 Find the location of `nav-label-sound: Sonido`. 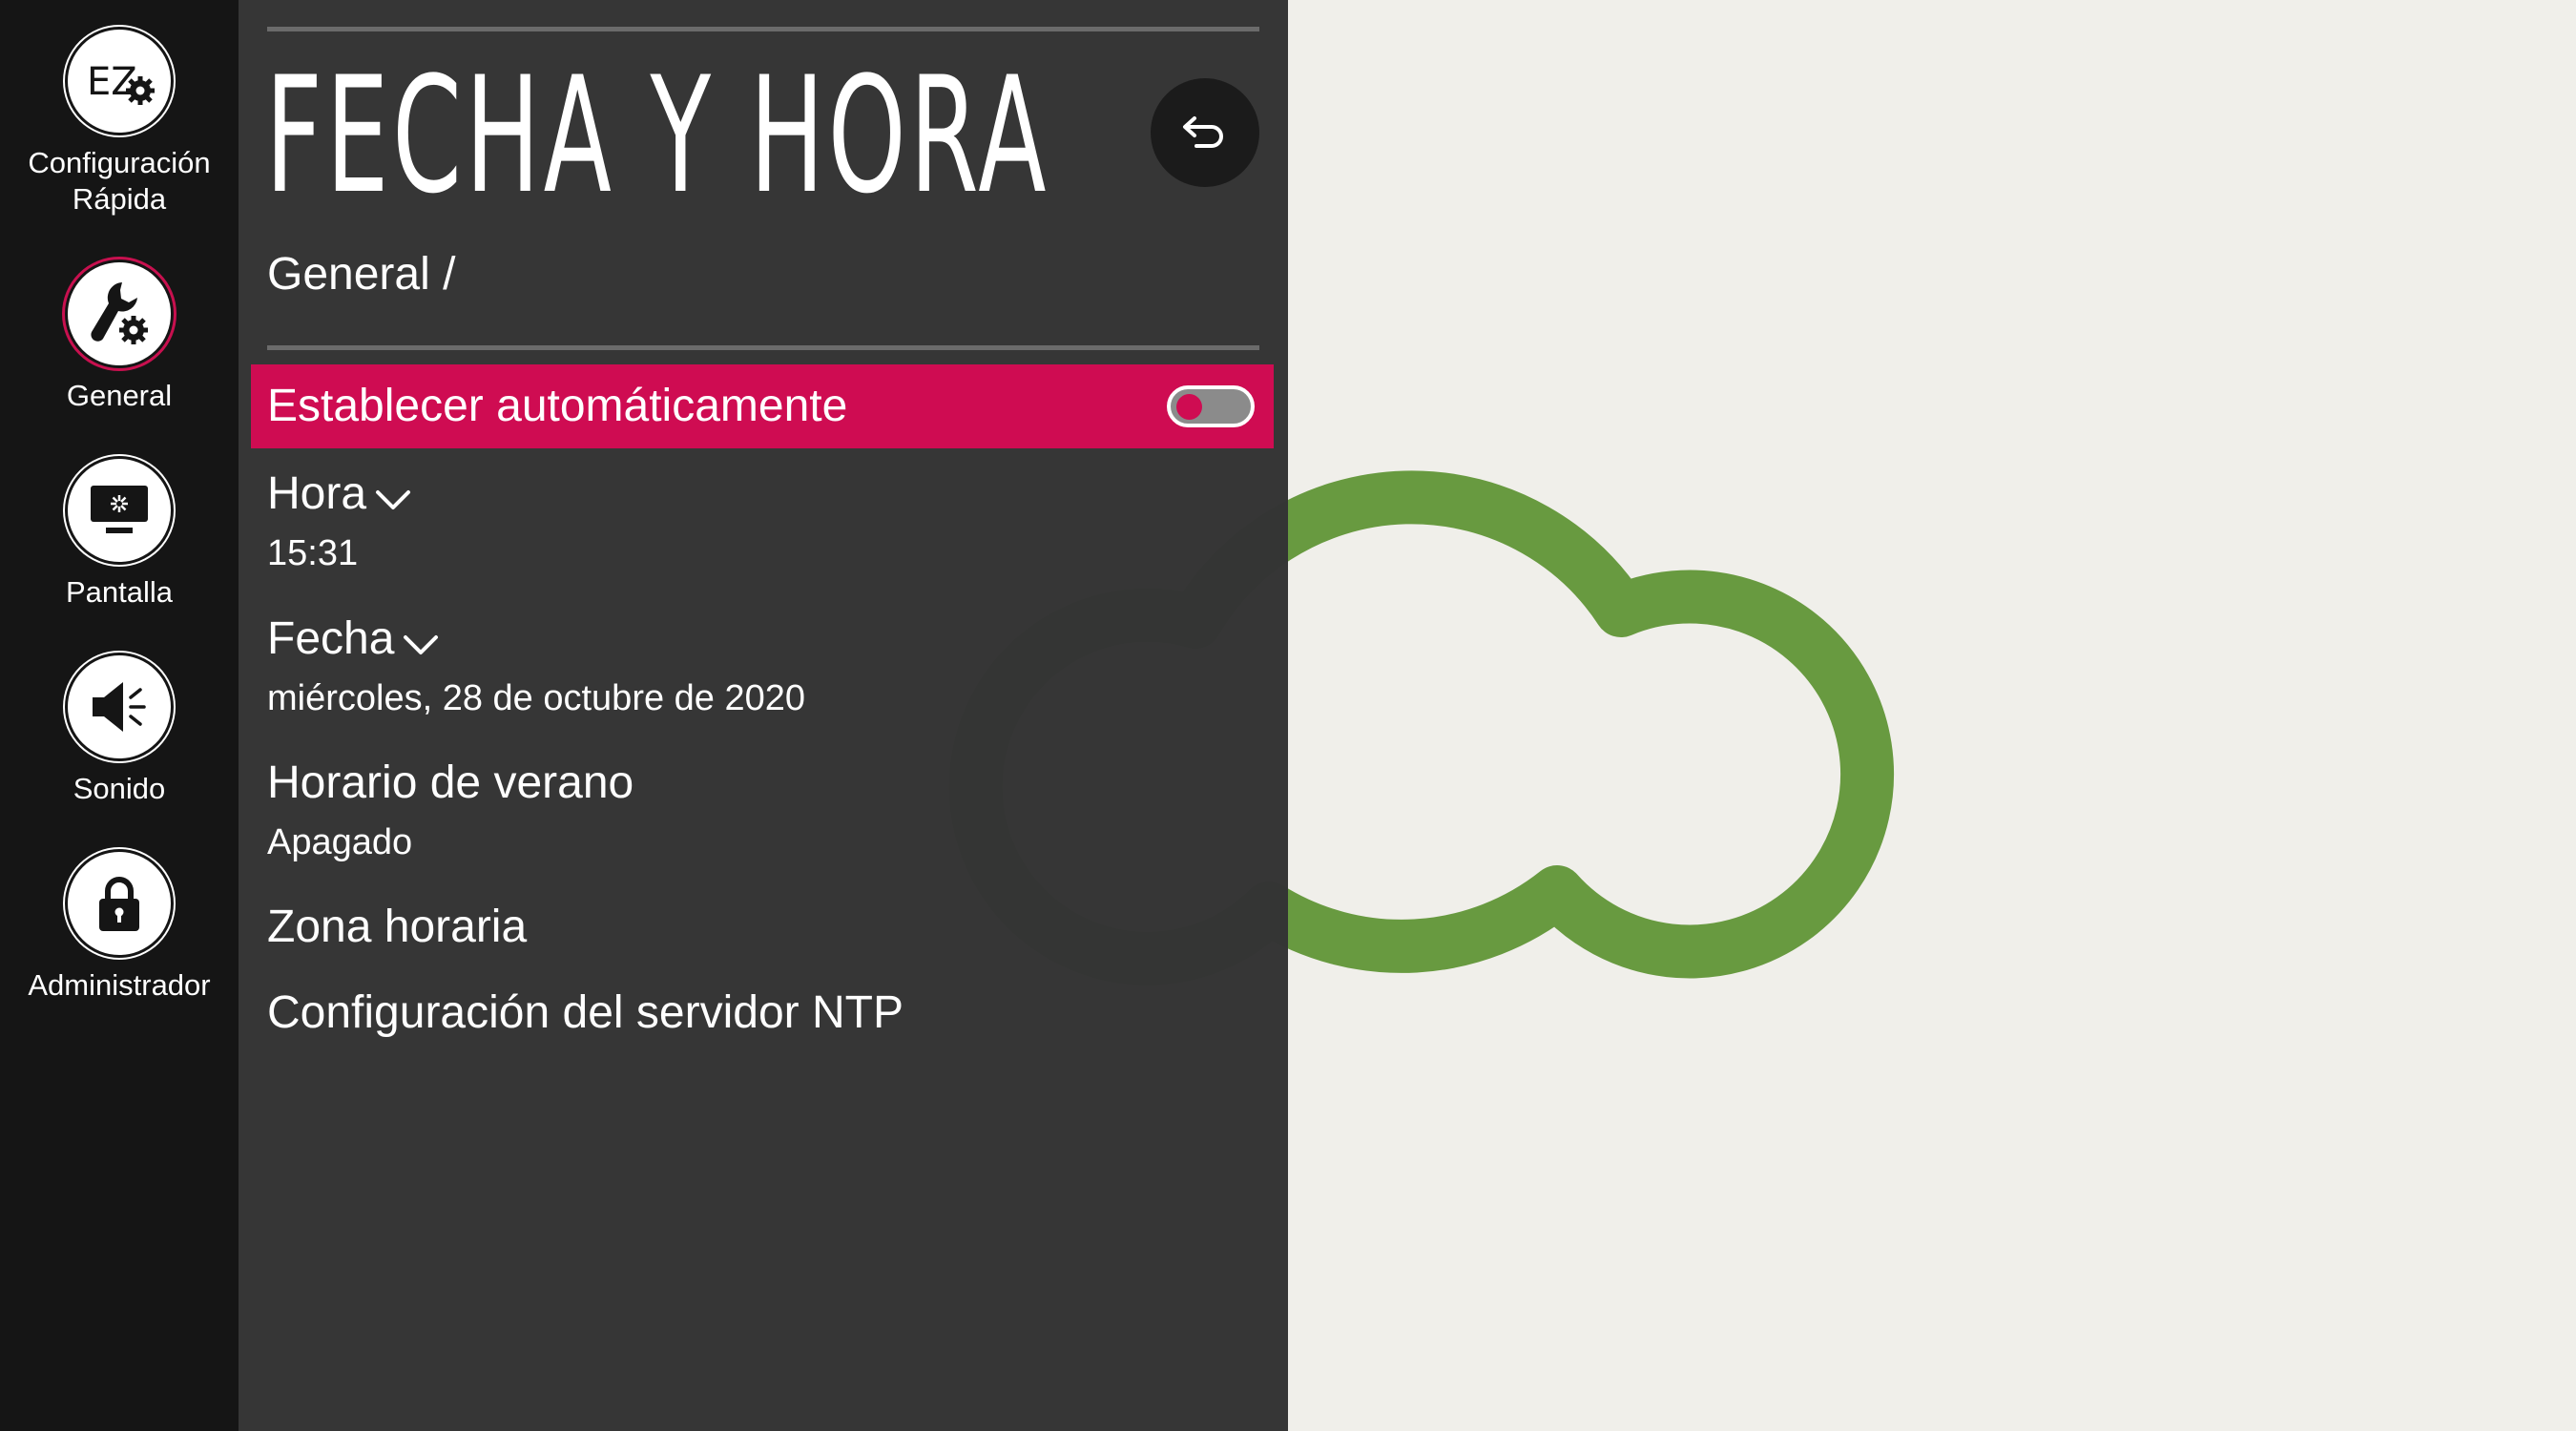

nav-label-sound: Sonido is located at coordinates (119, 788).